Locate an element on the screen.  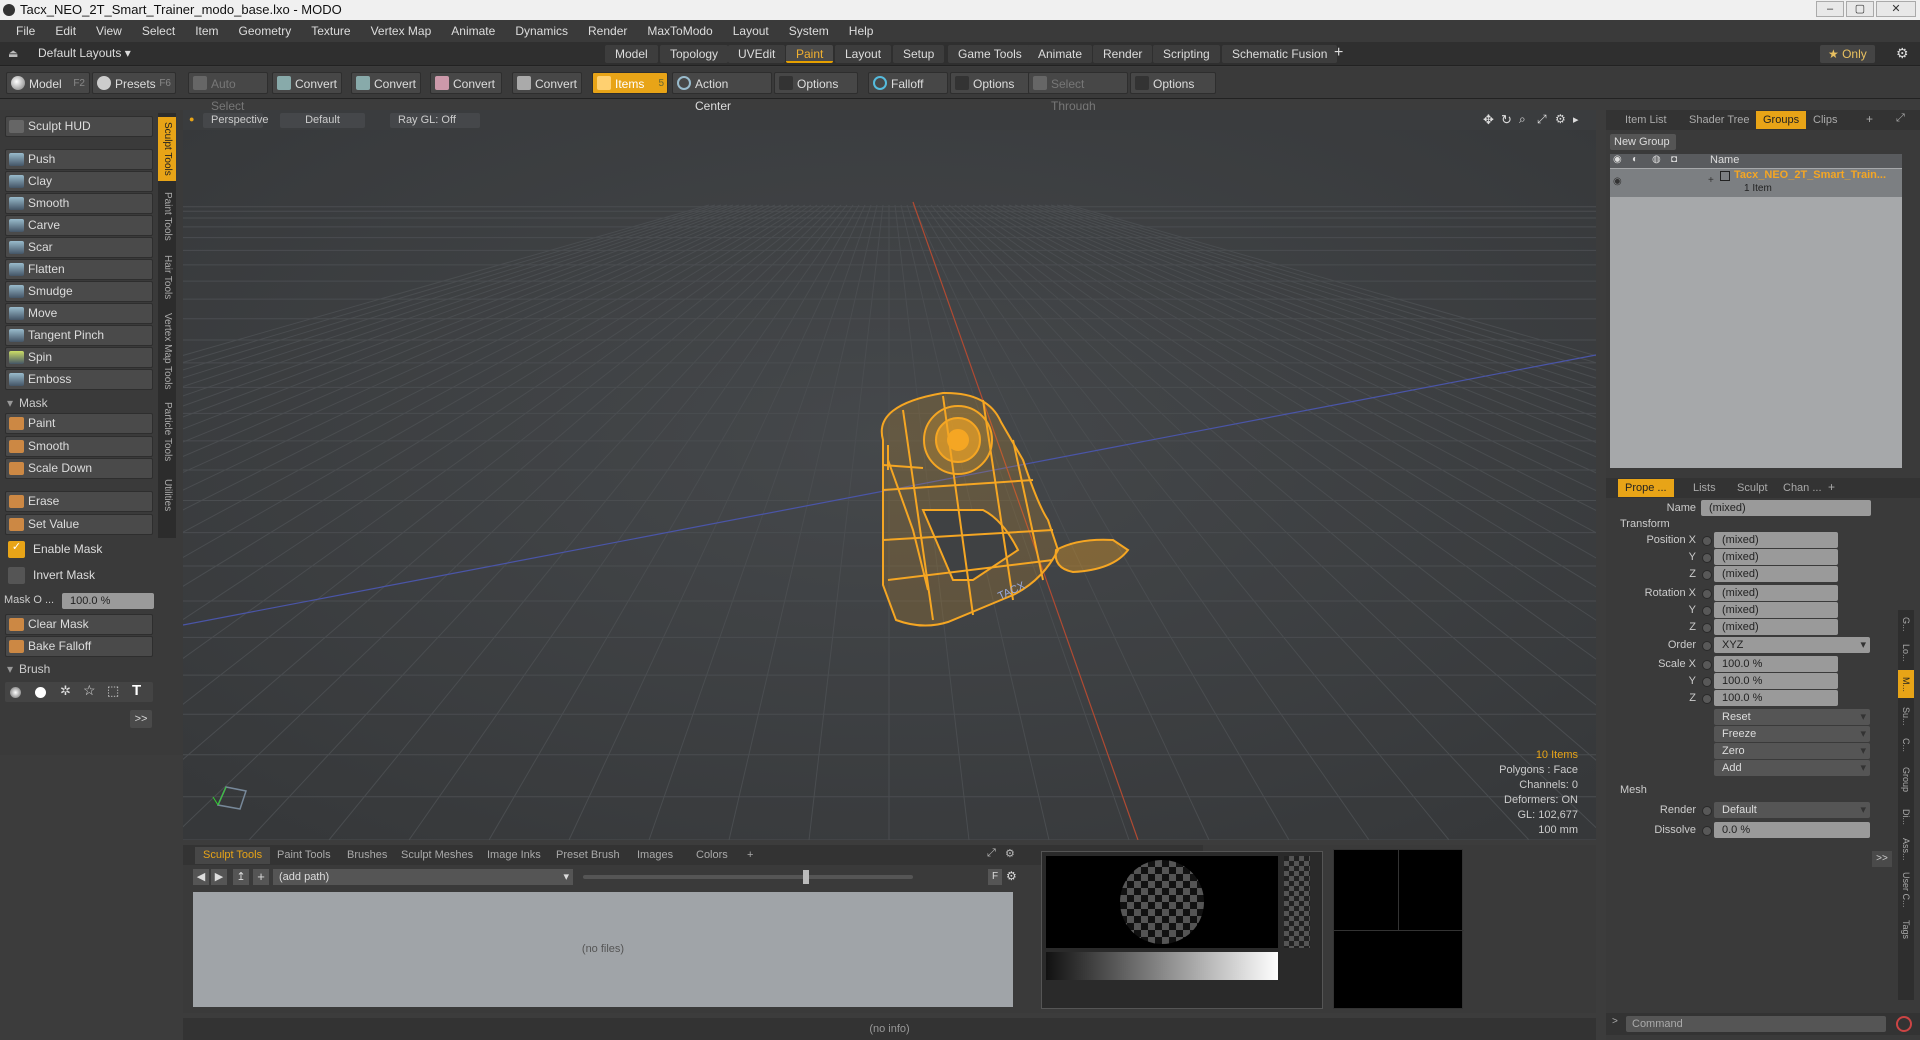
expand-icon: ⤢ is located at coordinates (991, 853).